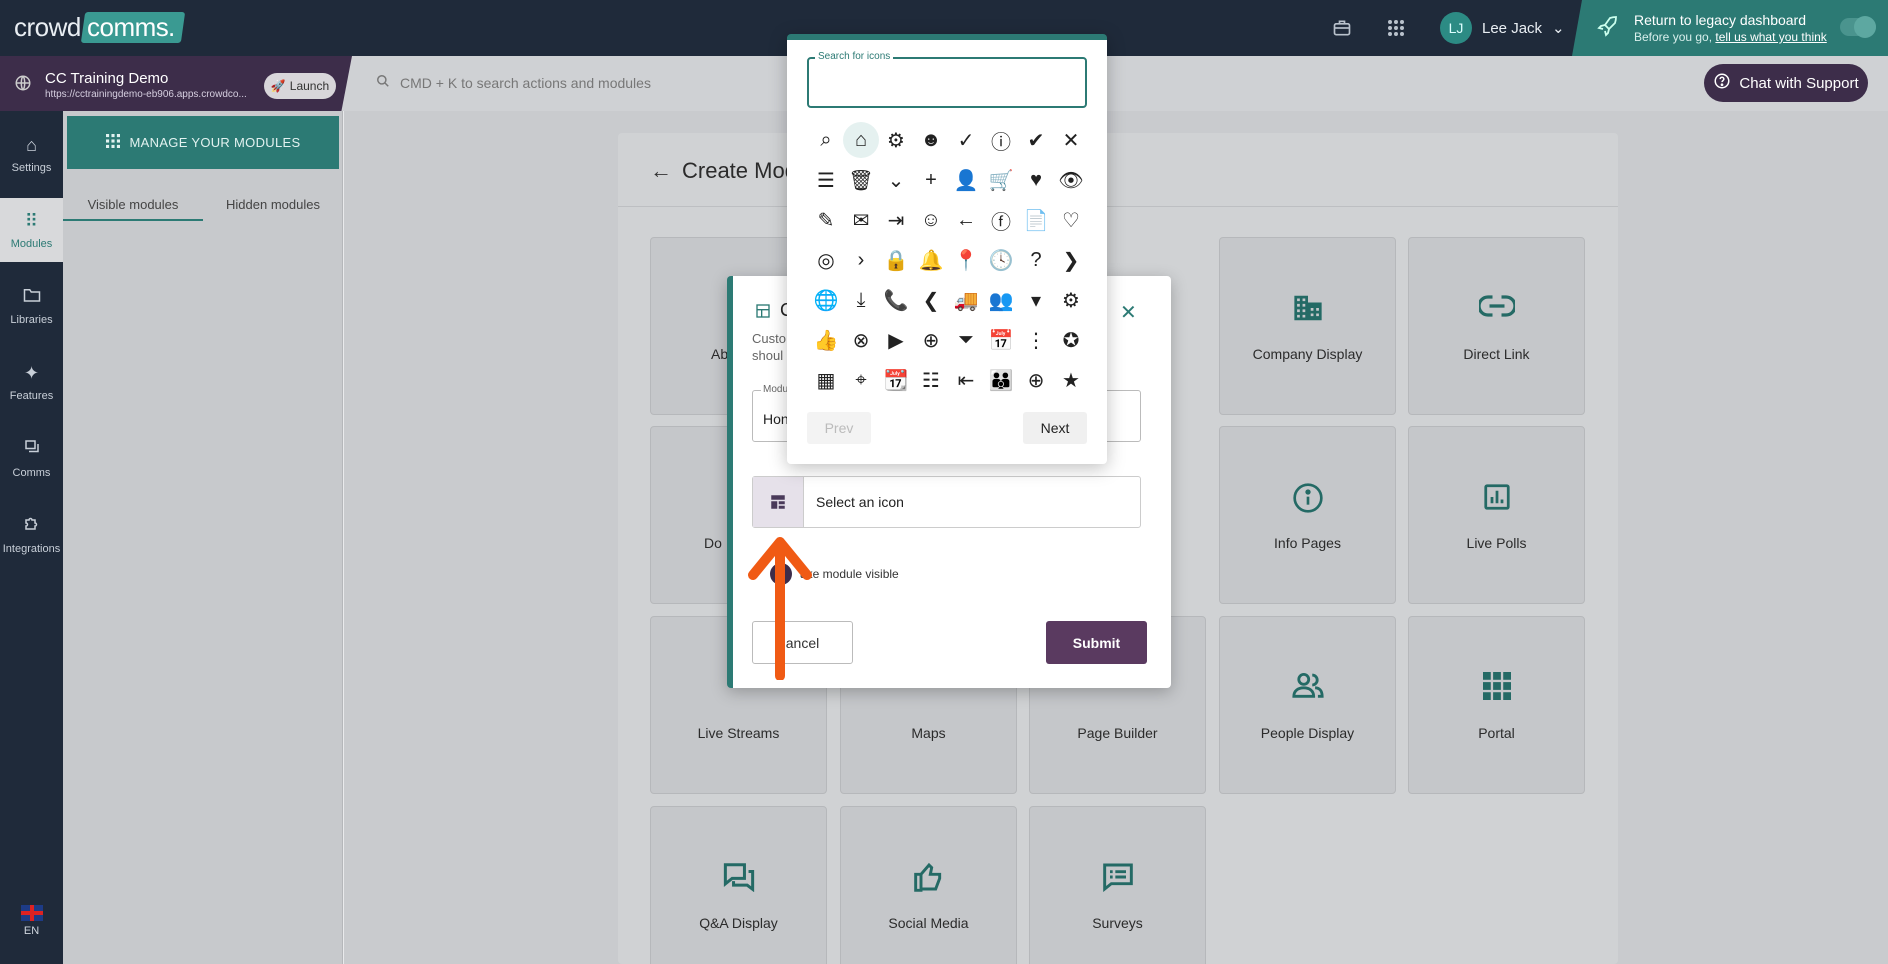 The height and width of the screenshot is (964, 1888). Describe the element at coordinates (896, 180) in the screenshot. I see `chevron-down-icon: ⌄` at that location.